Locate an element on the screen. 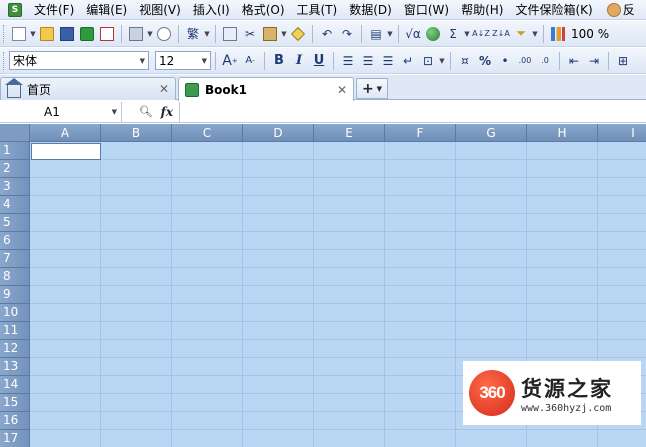 Image resolution: width=646 pixels, height=447 pixels. row-header-7: 7 is located at coordinates (15, 259).